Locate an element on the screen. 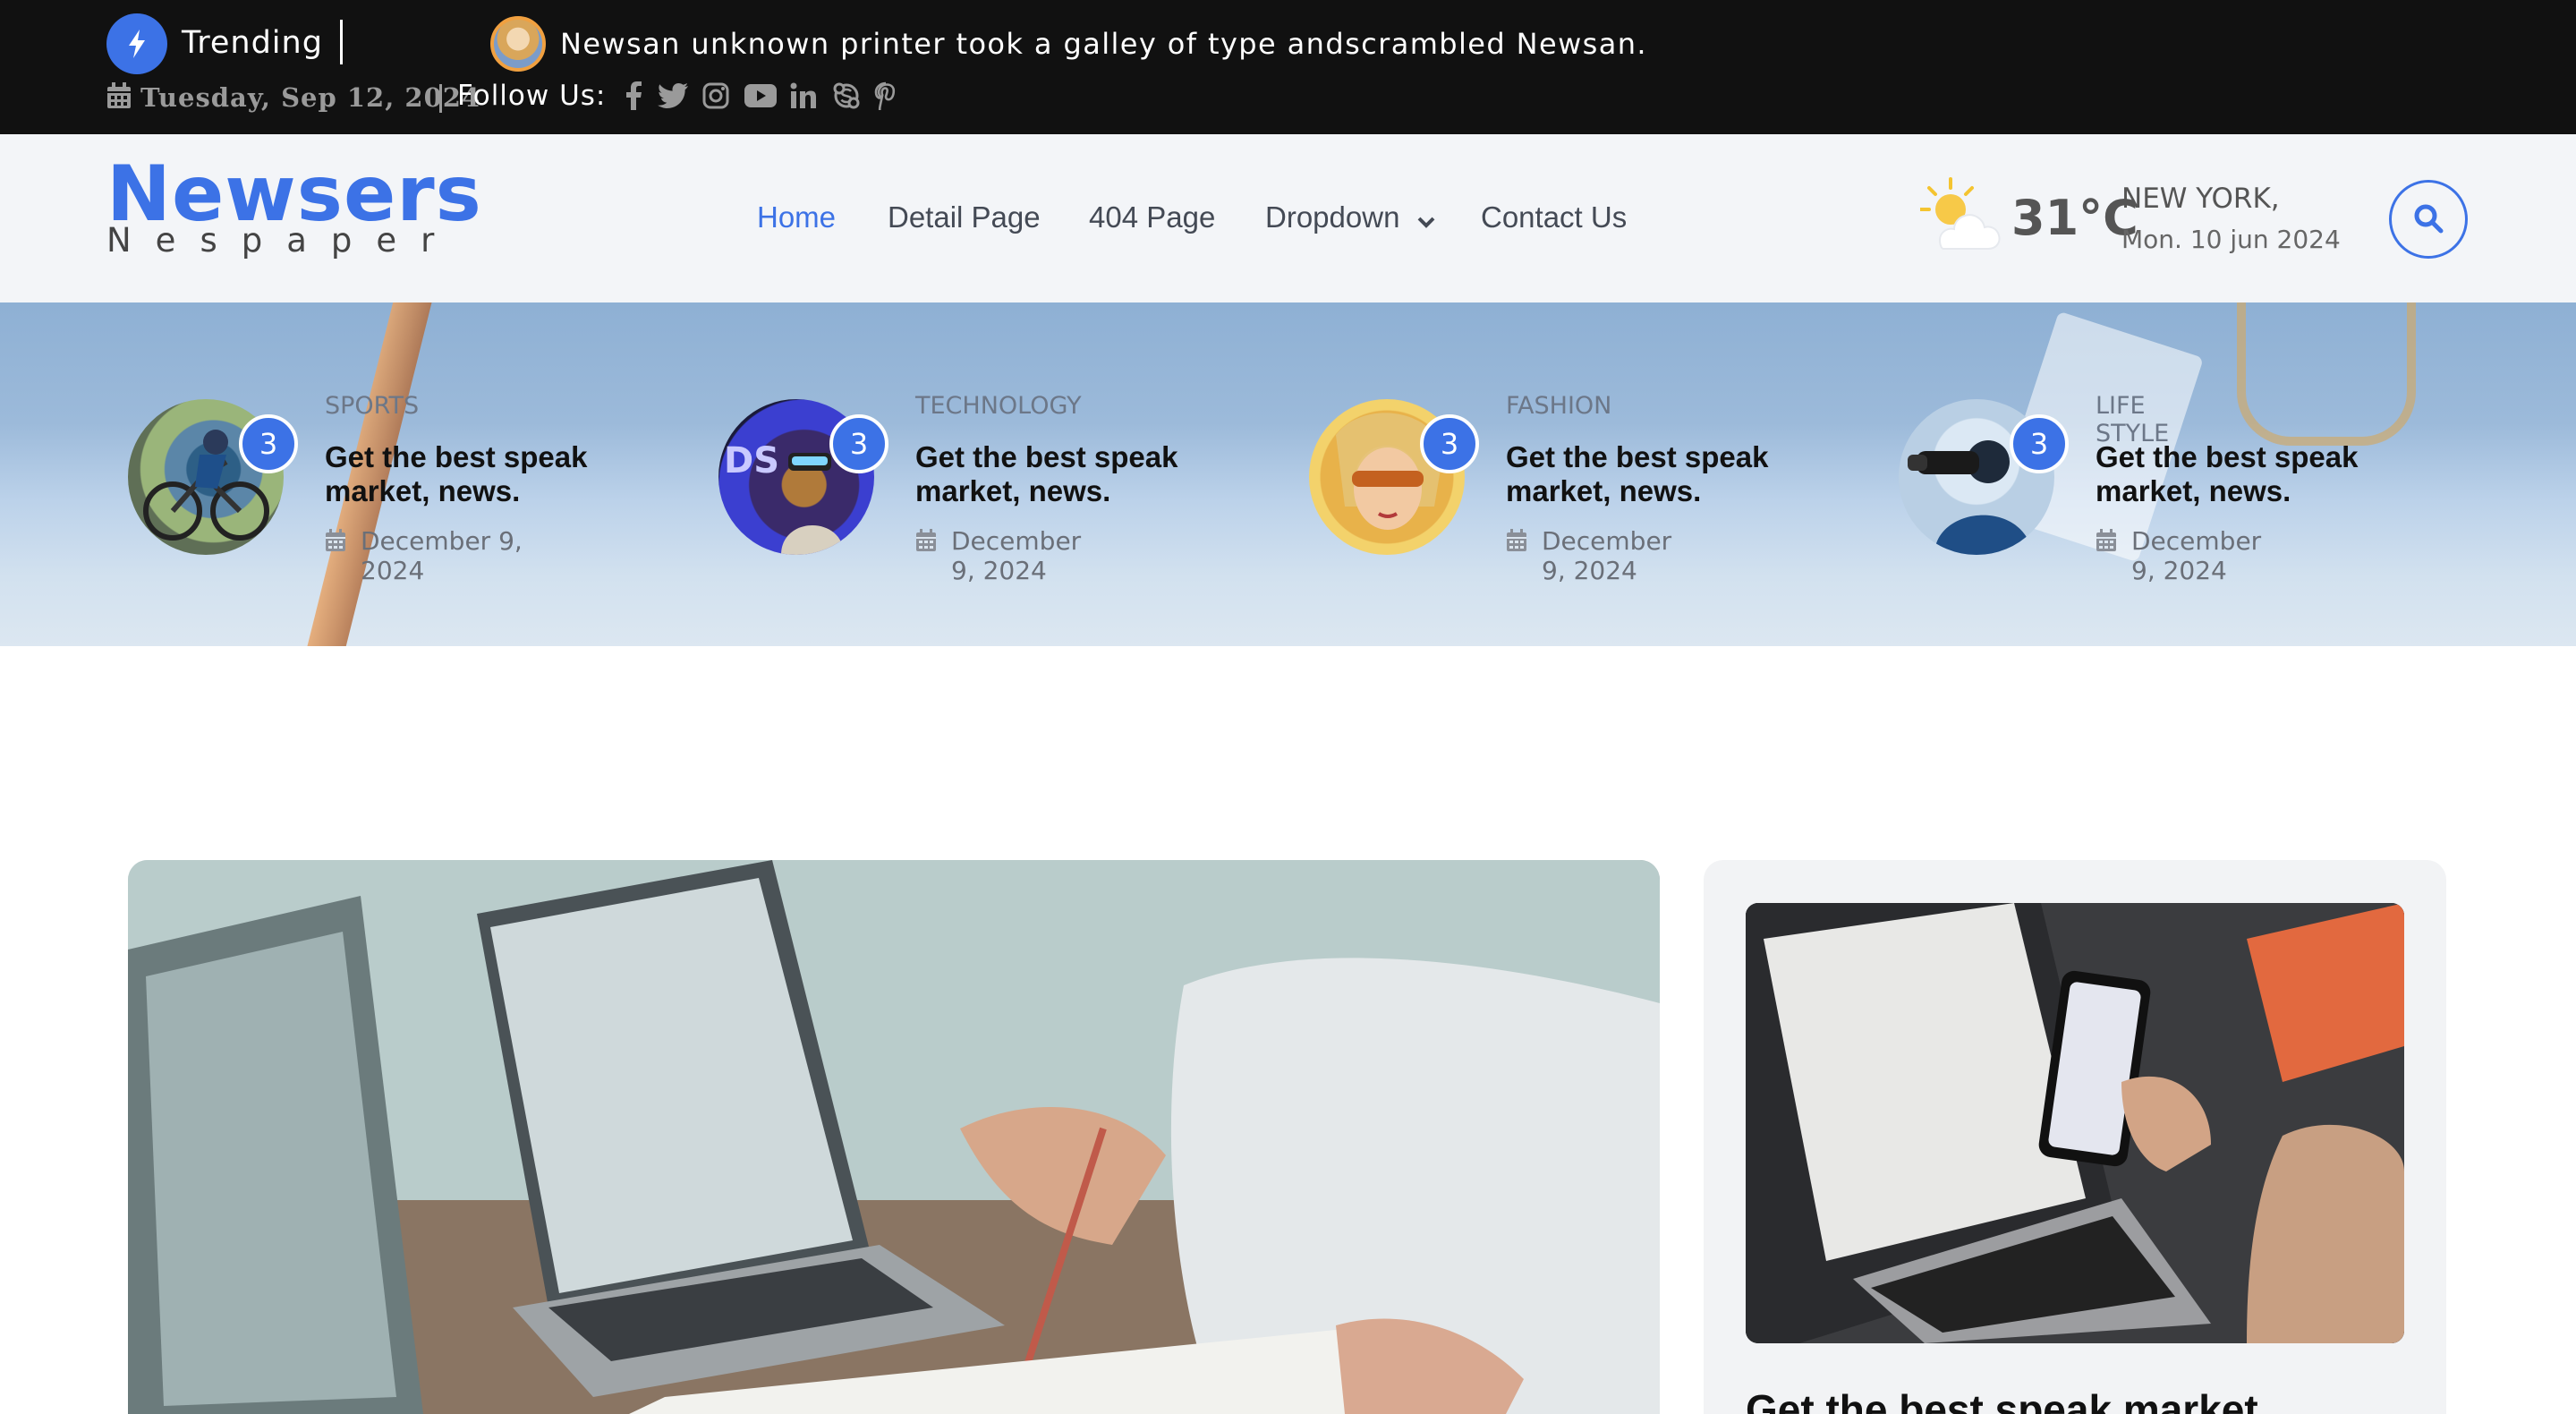 The height and width of the screenshot is (1414, 2576). instagram-icon is located at coordinates (716, 96).